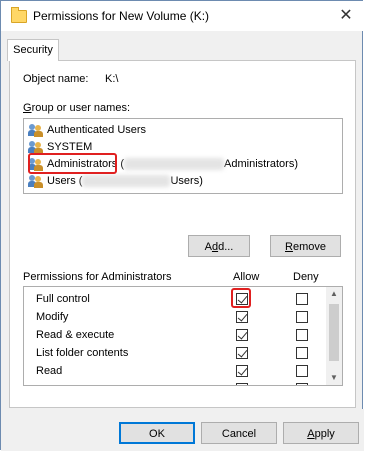 This screenshot has width=365, height=452. Describe the element at coordinates (174, 372) in the screenshot. I see `permission-row-read: Read` at that location.